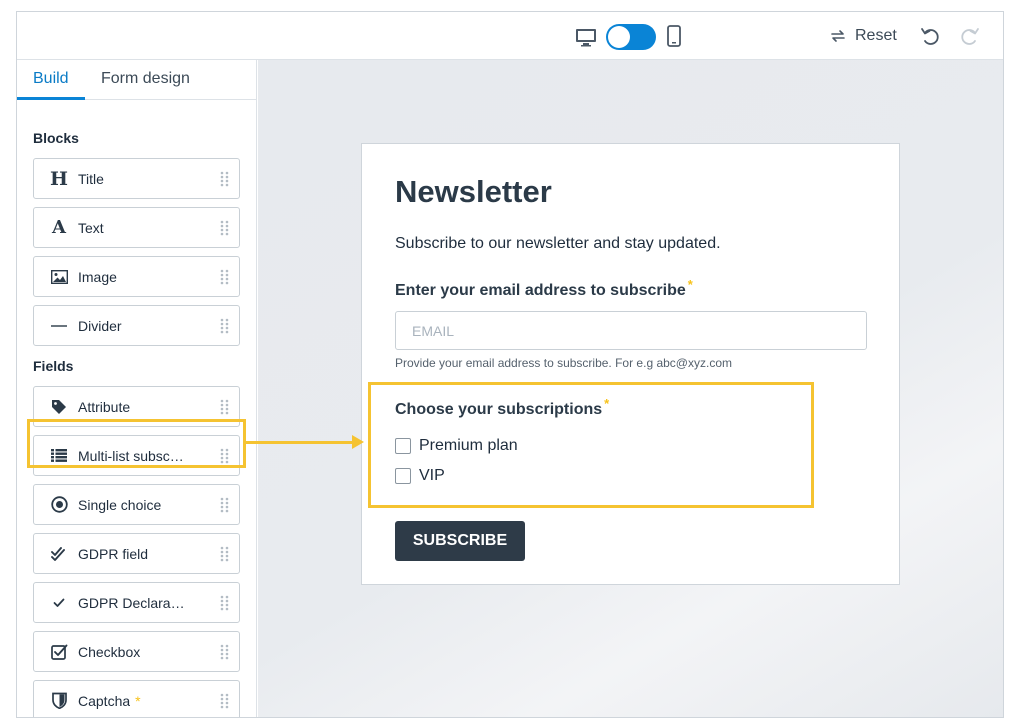 The height and width of the screenshot is (727, 1013). I want to click on field-attribute-label: Attribute, so click(104, 406).